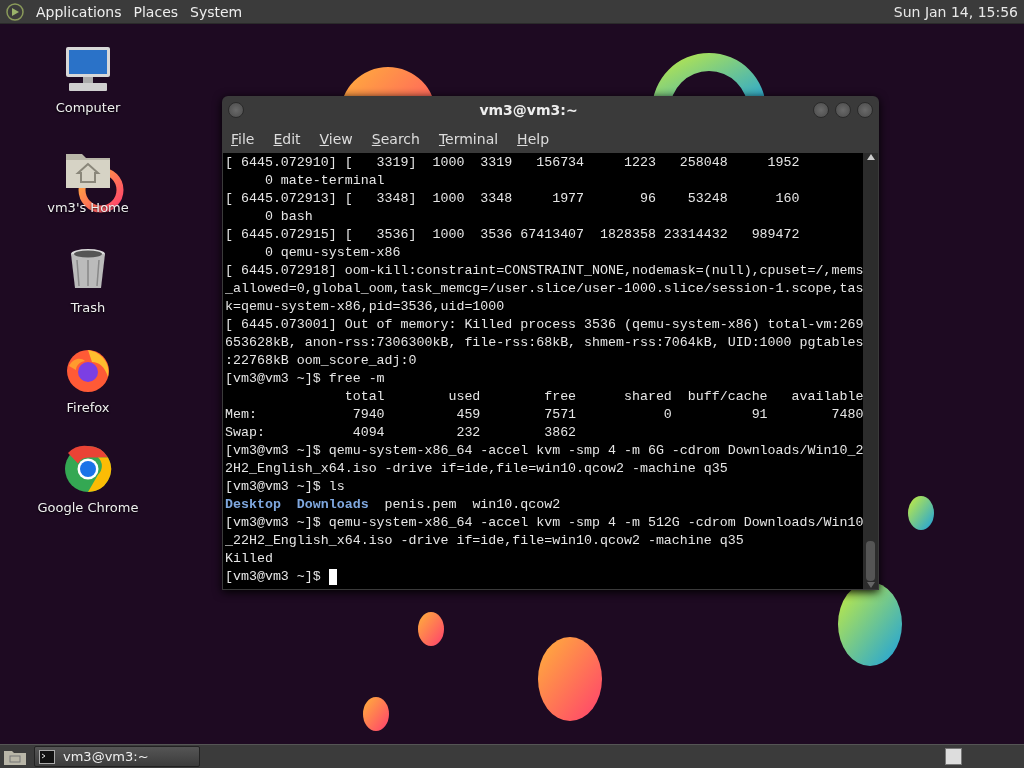 The height and width of the screenshot is (768, 1024). I want to click on terminal-line: [vm3@vm3 ~]$ qemu-system-x86_64 -accel kvm -smp 4 -m 512G -cdrom Downloads/Win10, so click(544, 523).